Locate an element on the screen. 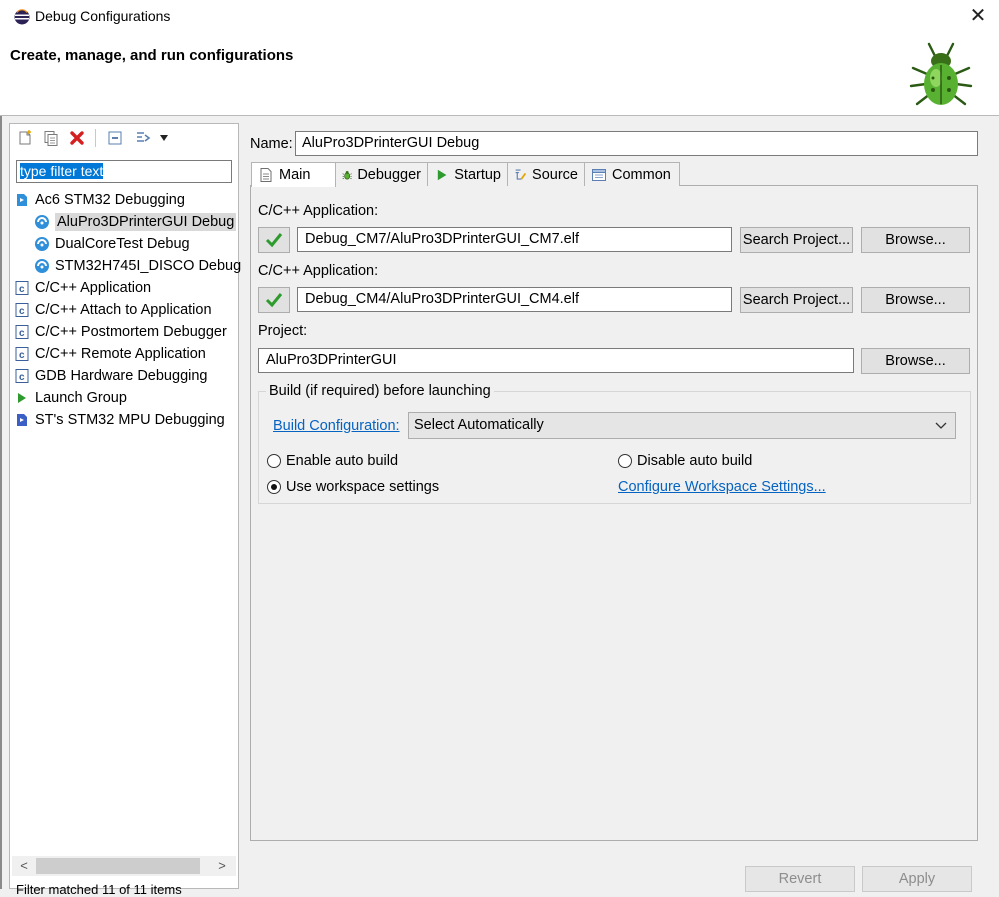  tree-item: c C/C++ Attach to Application is located at coordinates (126, 310).